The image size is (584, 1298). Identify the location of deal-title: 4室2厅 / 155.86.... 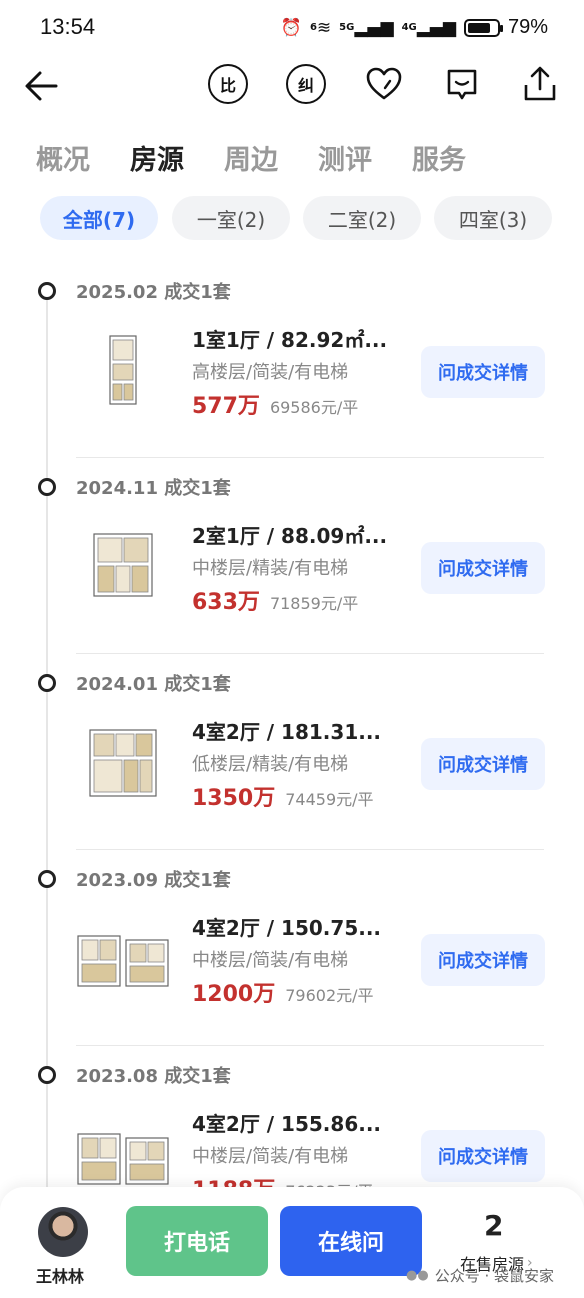
(287, 1124).